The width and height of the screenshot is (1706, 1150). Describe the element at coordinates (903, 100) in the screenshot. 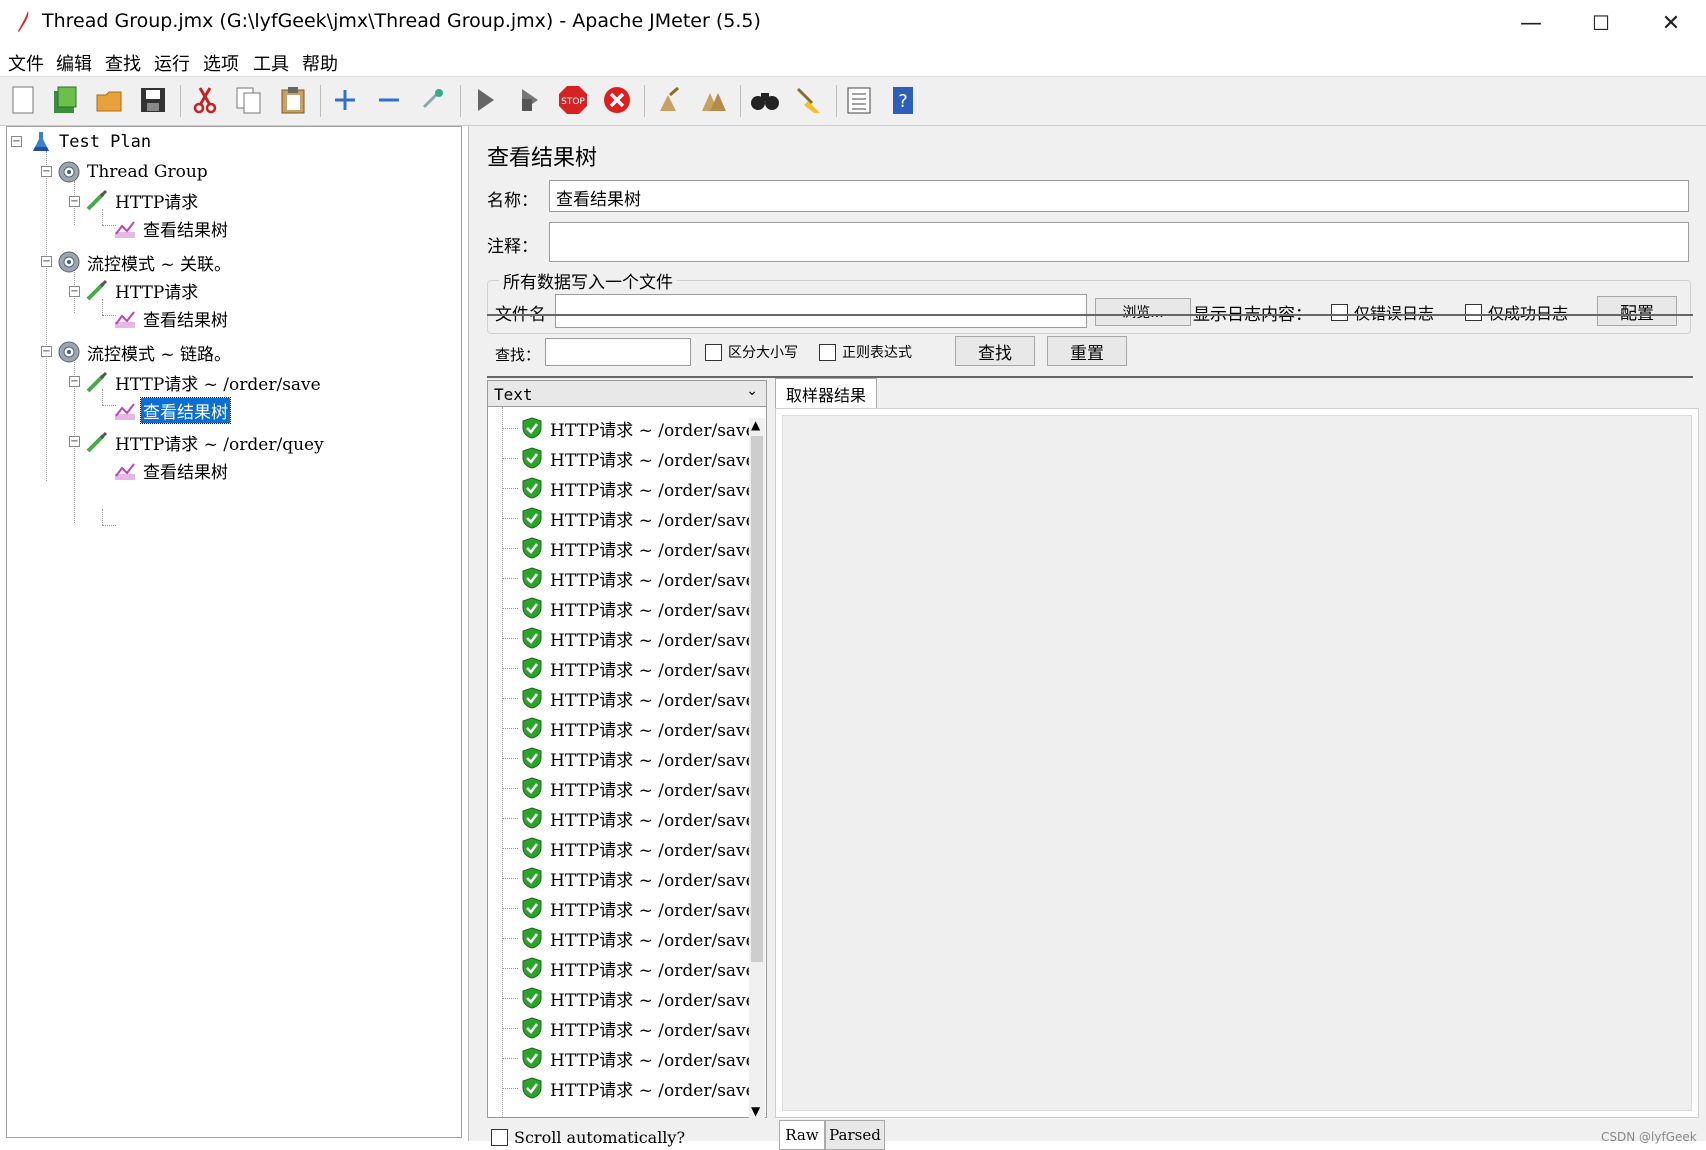

I see `help-icon: ?` at that location.